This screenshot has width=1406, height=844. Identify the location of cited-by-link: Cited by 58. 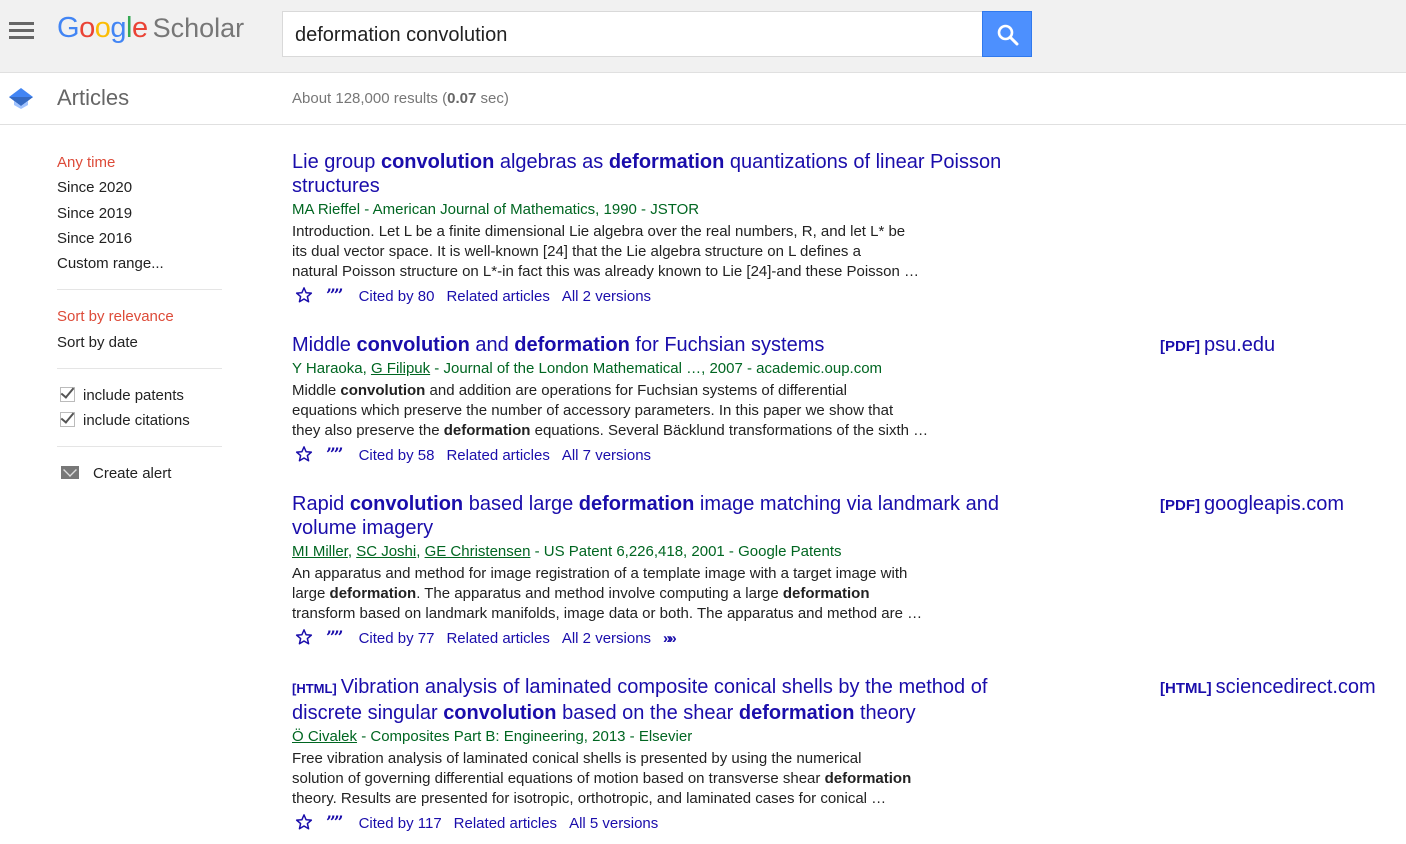
(397, 455).